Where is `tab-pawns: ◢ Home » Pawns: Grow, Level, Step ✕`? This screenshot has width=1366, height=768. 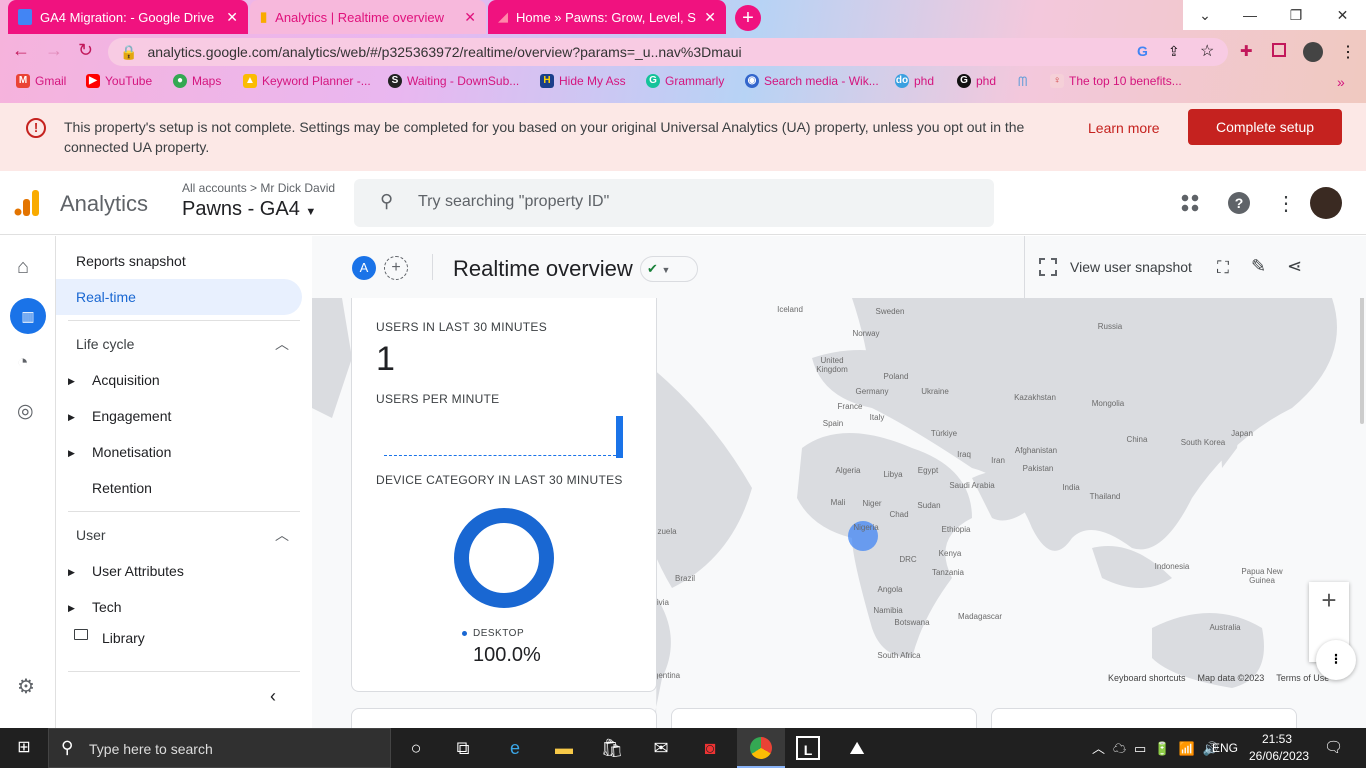
tab-pawns: ◢ Home » Pawns: Grow, Level, Step ✕ is located at coordinates (607, 17).